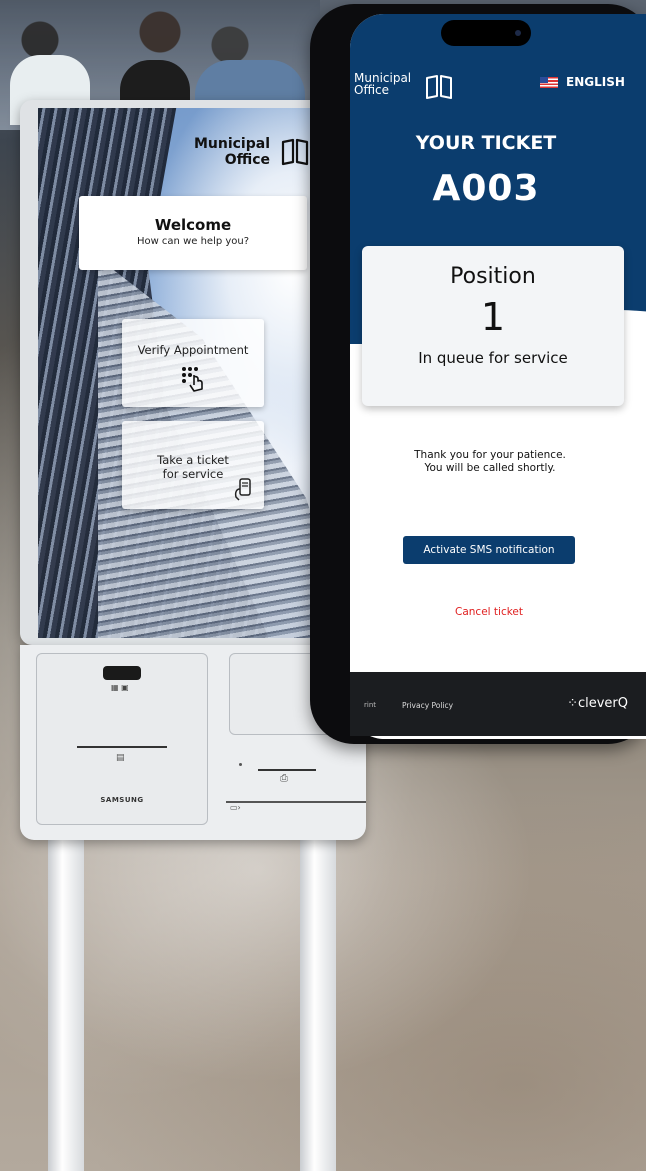  What do you see at coordinates (122, 800) in the screenshot?
I see `kiosk-brand: SAMSUNG` at bounding box center [122, 800].